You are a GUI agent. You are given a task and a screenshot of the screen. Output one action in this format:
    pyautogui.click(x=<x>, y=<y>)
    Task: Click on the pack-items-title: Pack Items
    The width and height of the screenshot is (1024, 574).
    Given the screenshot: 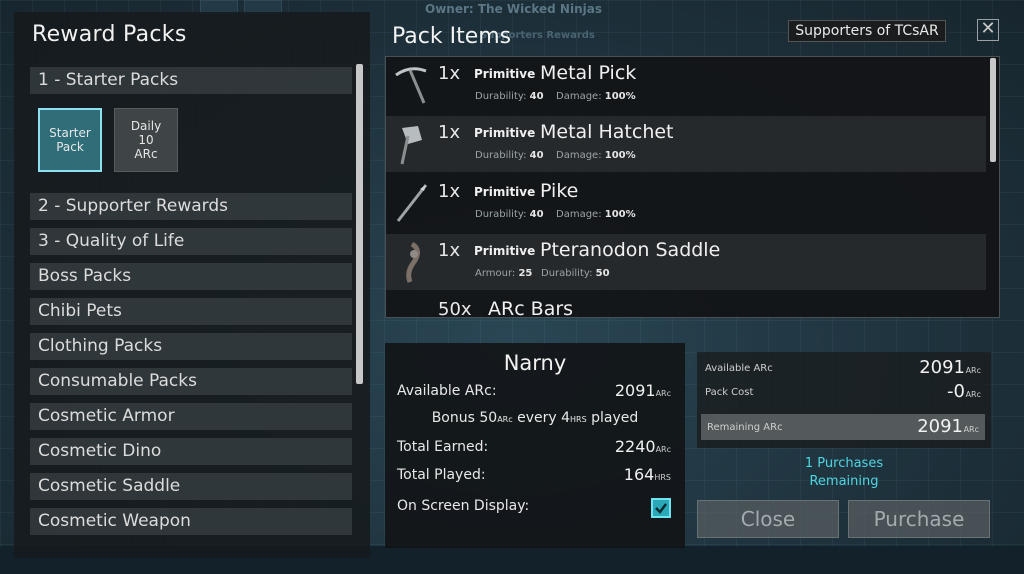 What is the action you would take?
    pyautogui.click(x=452, y=36)
    